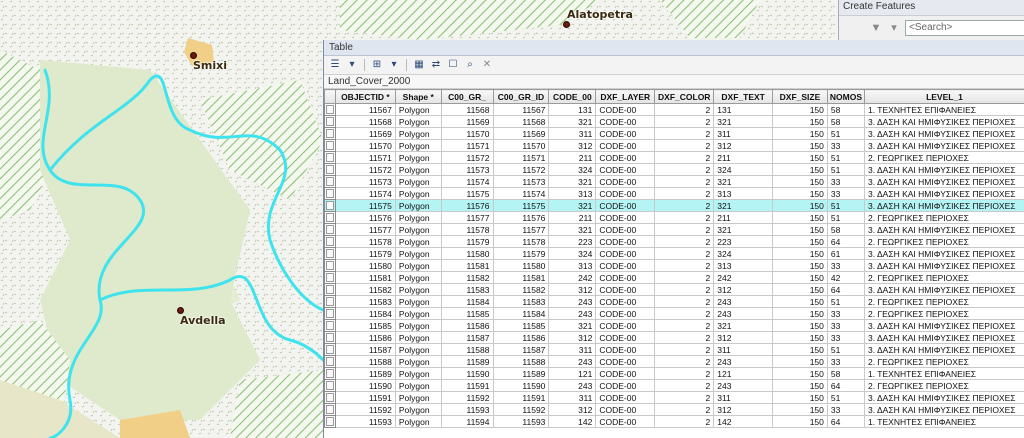 This screenshot has height=438, width=1024. What do you see at coordinates (521, 229) in the screenshot?
I see `table-cell: 11577` at bounding box center [521, 229].